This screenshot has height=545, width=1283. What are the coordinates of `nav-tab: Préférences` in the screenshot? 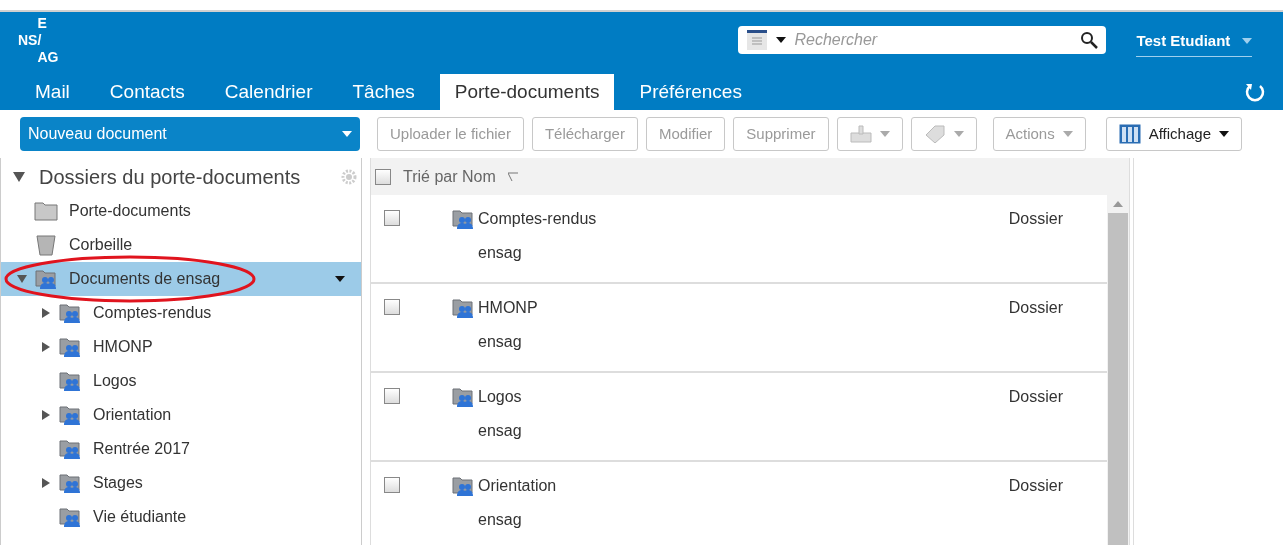 It's located at (690, 92).